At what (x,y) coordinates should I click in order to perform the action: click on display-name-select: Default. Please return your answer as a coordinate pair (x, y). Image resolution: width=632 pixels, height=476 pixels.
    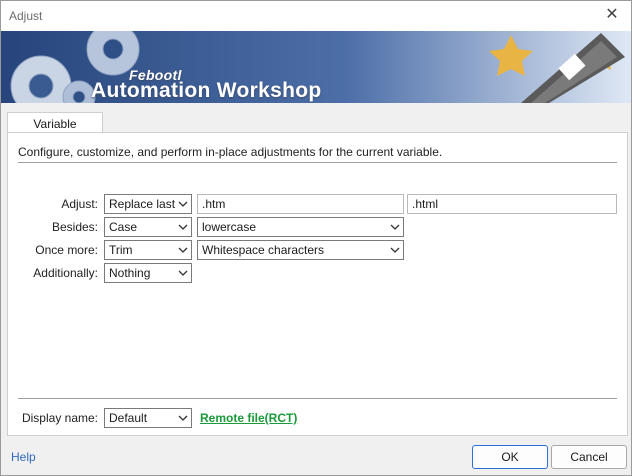
    Looking at the image, I should click on (148, 418).